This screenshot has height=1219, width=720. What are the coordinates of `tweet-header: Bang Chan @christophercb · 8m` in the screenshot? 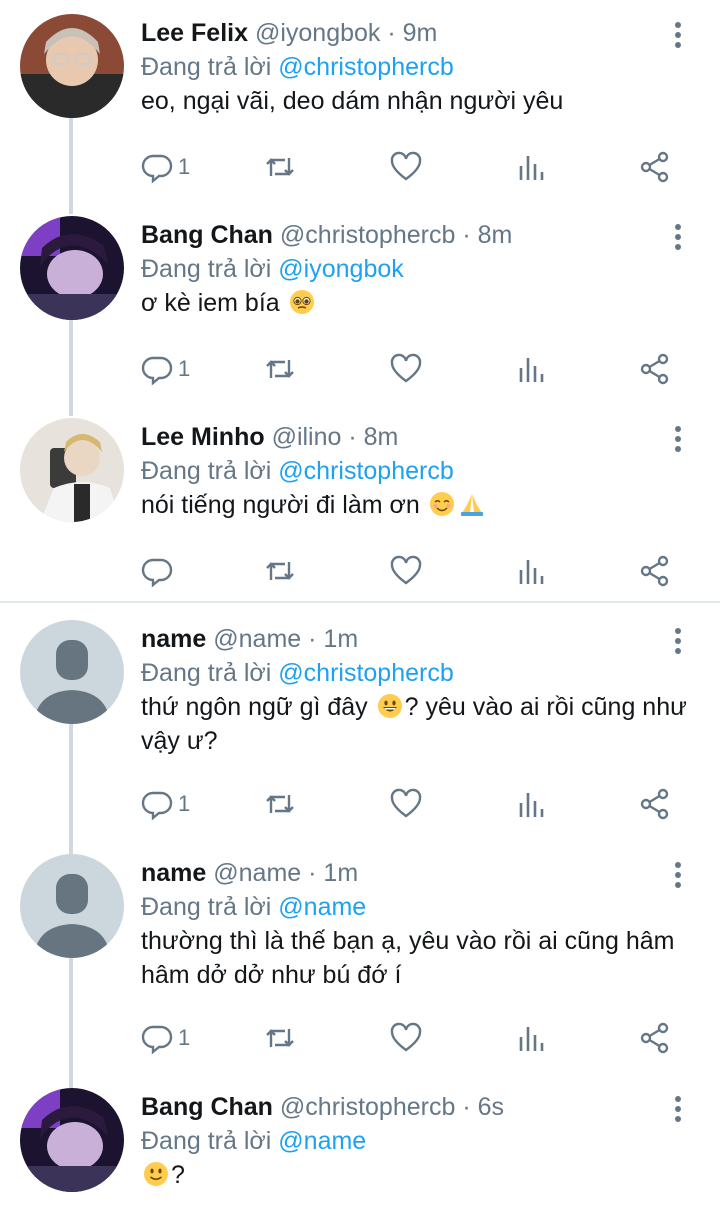 It's located at (326, 235).